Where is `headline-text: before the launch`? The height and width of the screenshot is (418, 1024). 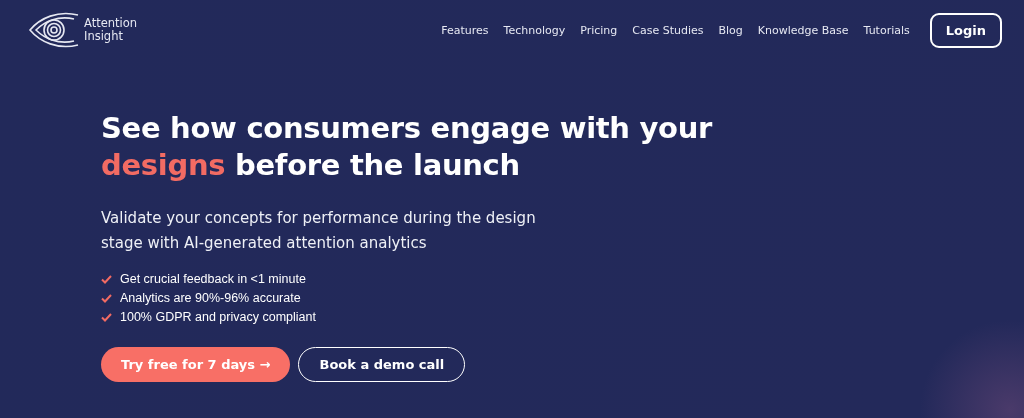
headline-text: before the launch is located at coordinates (377, 165).